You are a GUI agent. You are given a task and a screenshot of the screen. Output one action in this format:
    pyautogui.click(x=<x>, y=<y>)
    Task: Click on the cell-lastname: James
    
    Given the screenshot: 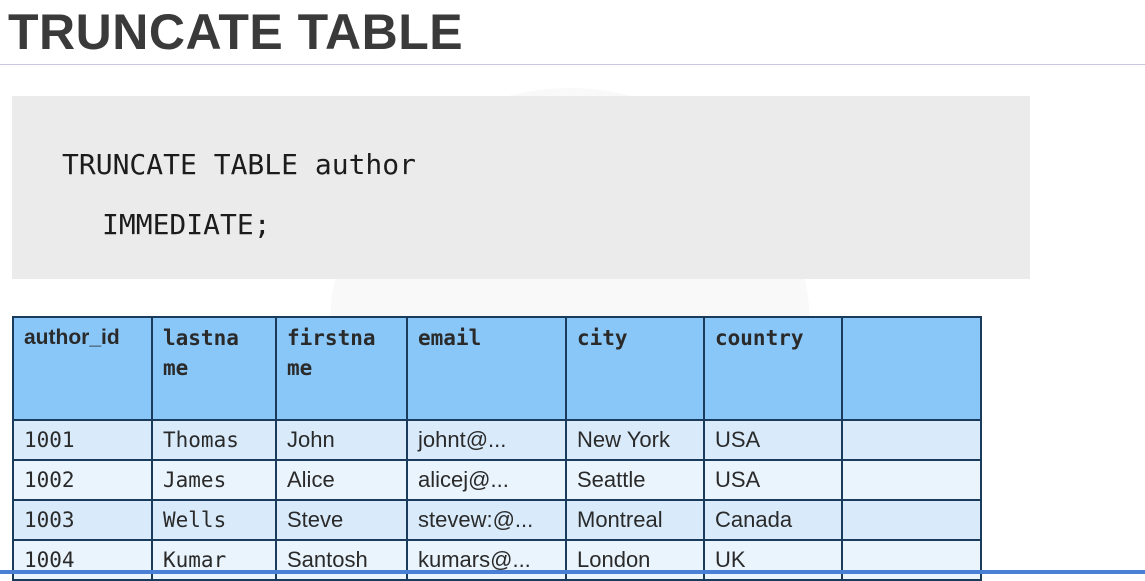 What is the action you would take?
    pyautogui.click(x=214, y=480)
    